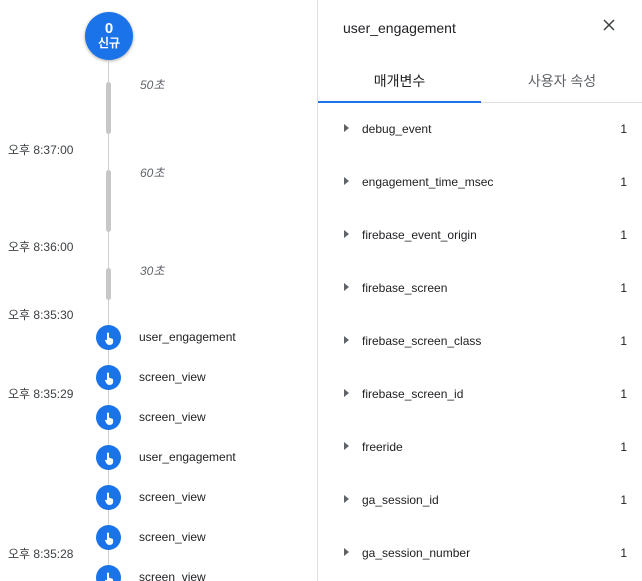 This screenshot has width=642, height=581. Describe the element at coordinates (405, 288) in the screenshot. I see `param-name: firebase_screen` at that location.